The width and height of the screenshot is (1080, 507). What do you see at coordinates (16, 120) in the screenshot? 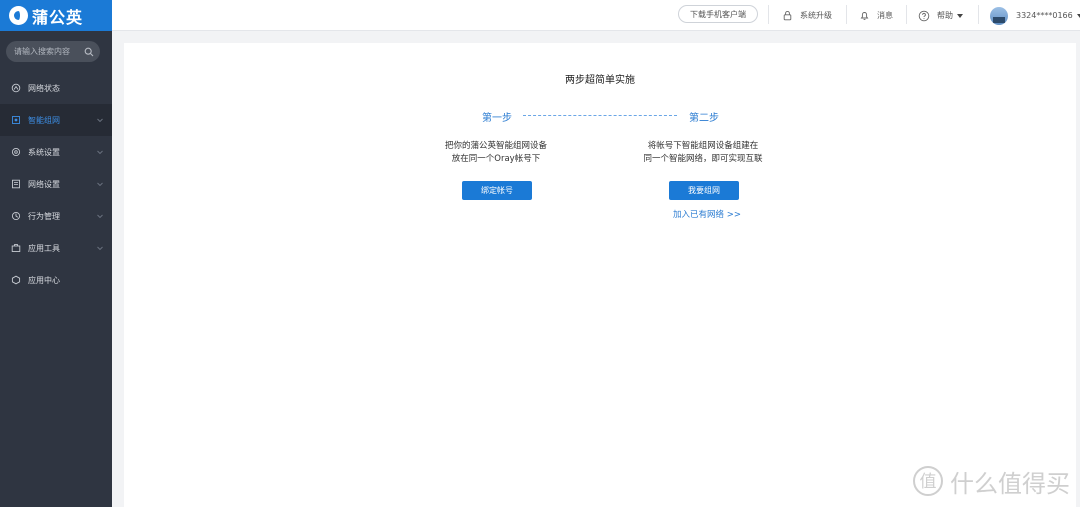
I see `smart-networking-icon` at bounding box center [16, 120].